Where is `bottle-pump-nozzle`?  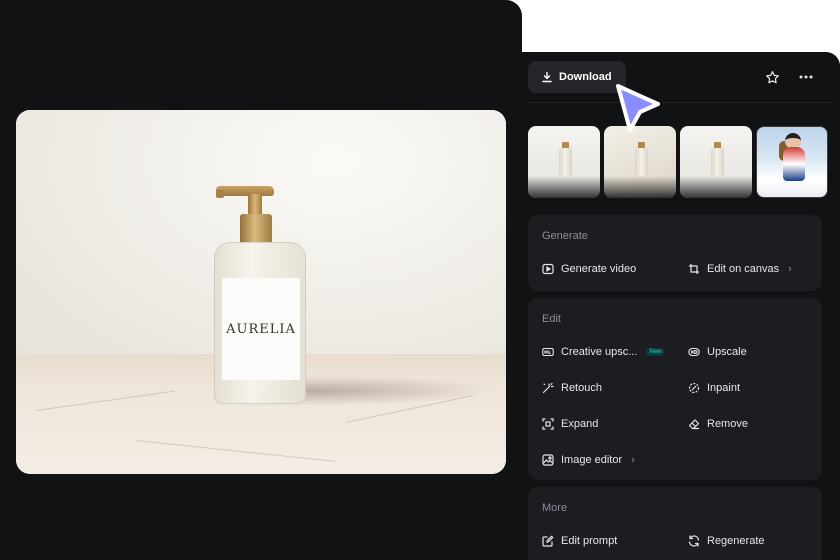 bottle-pump-nozzle is located at coordinates (245, 191).